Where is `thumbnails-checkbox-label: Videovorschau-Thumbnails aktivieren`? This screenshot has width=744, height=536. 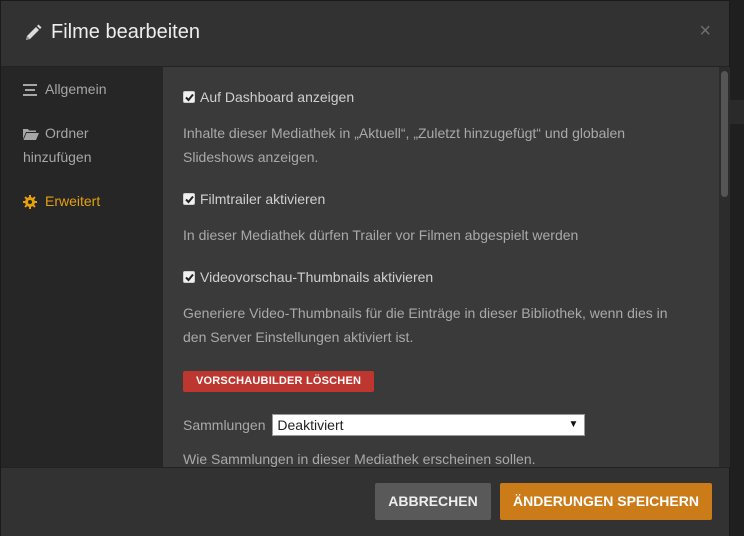
thumbnails-checkbox-label: Videovorschau-Thumbnails aktivieren is located at coordinates (317, 277).